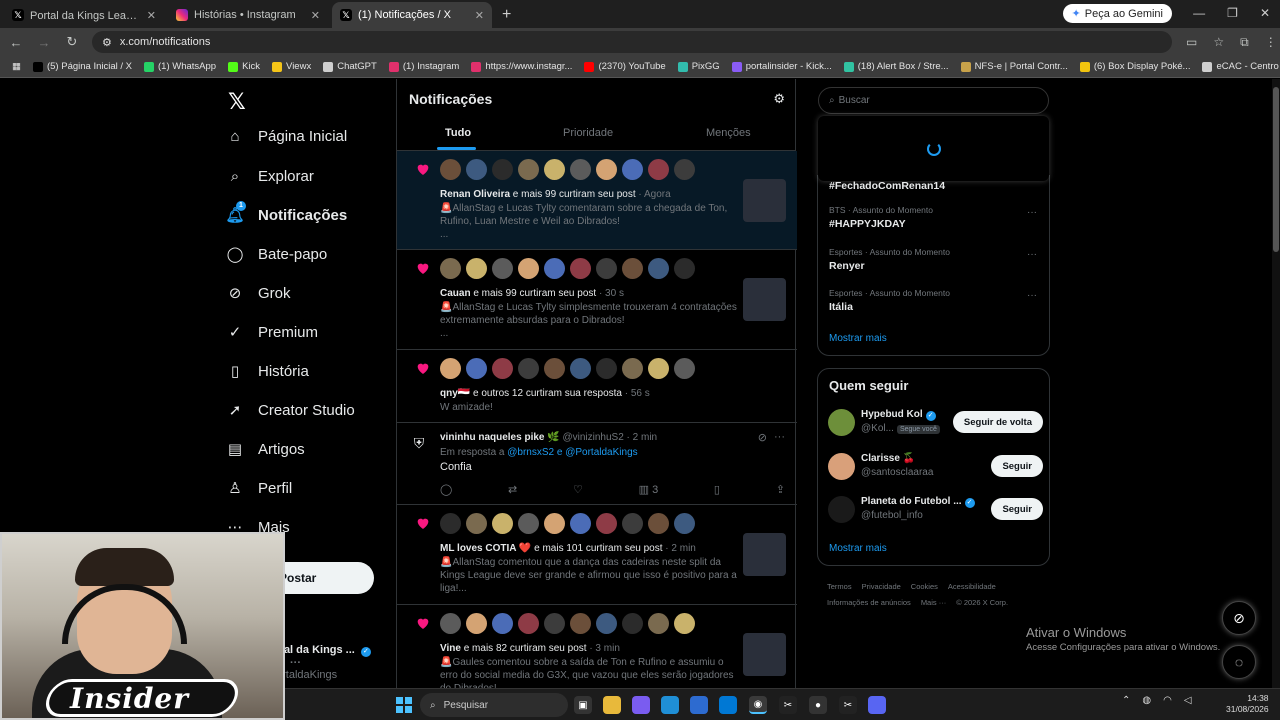 The width and height of the screenshot is (1280, 720). What do you see at coordinates (858, 548) in the screenshot?
I see `follow-show-more-link: Mostrar mais` at bounding box center [858, 548].